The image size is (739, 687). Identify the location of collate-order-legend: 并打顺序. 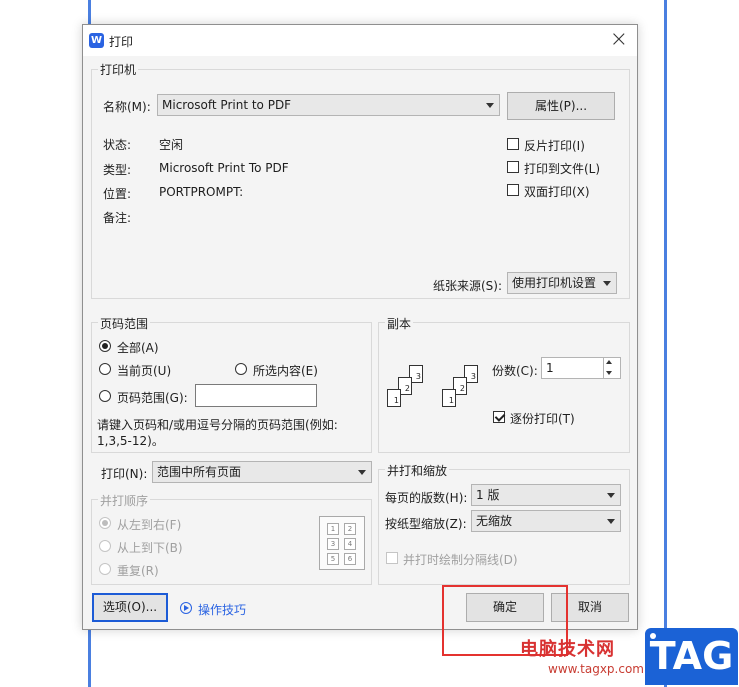
(124, 500).